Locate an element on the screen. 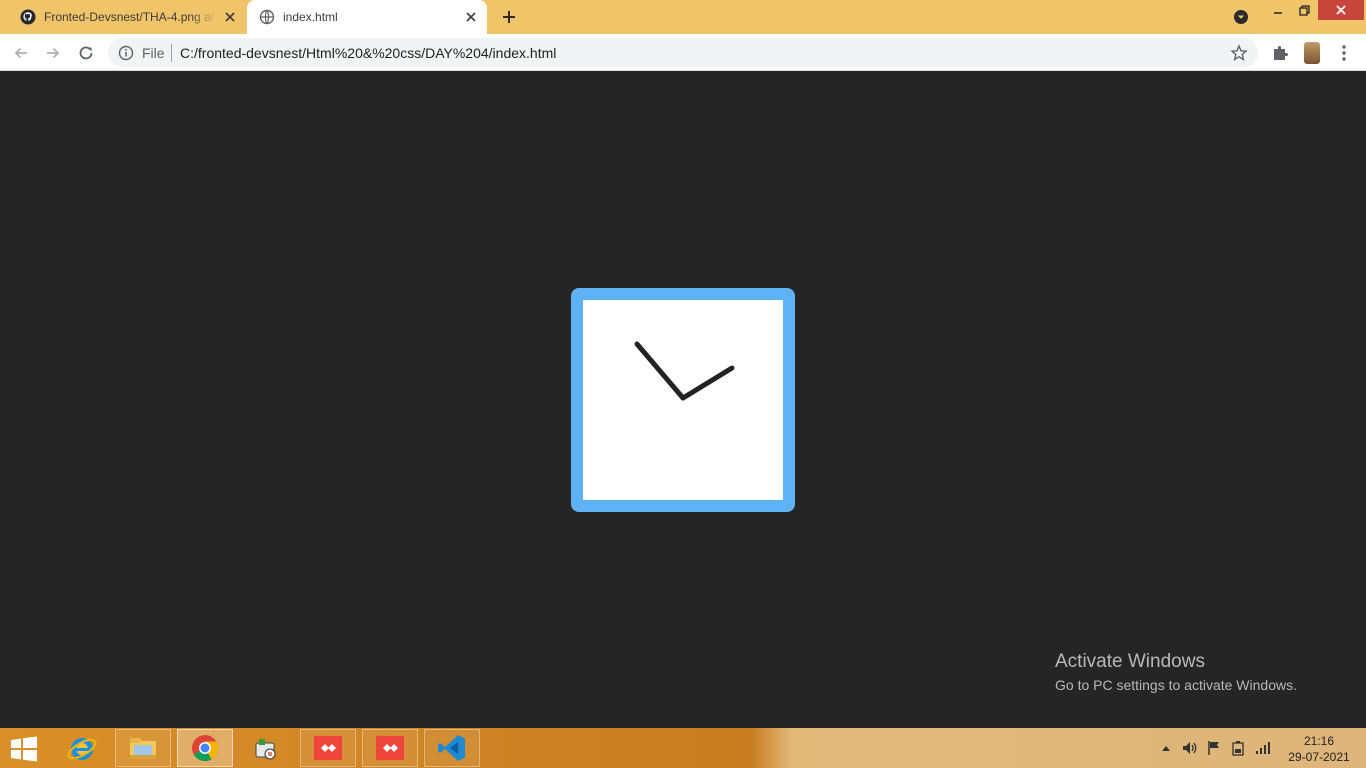 This screenshot has height=768, width=1366. clock-date: 29-07-2021 is located at coordinates (1319, 757).